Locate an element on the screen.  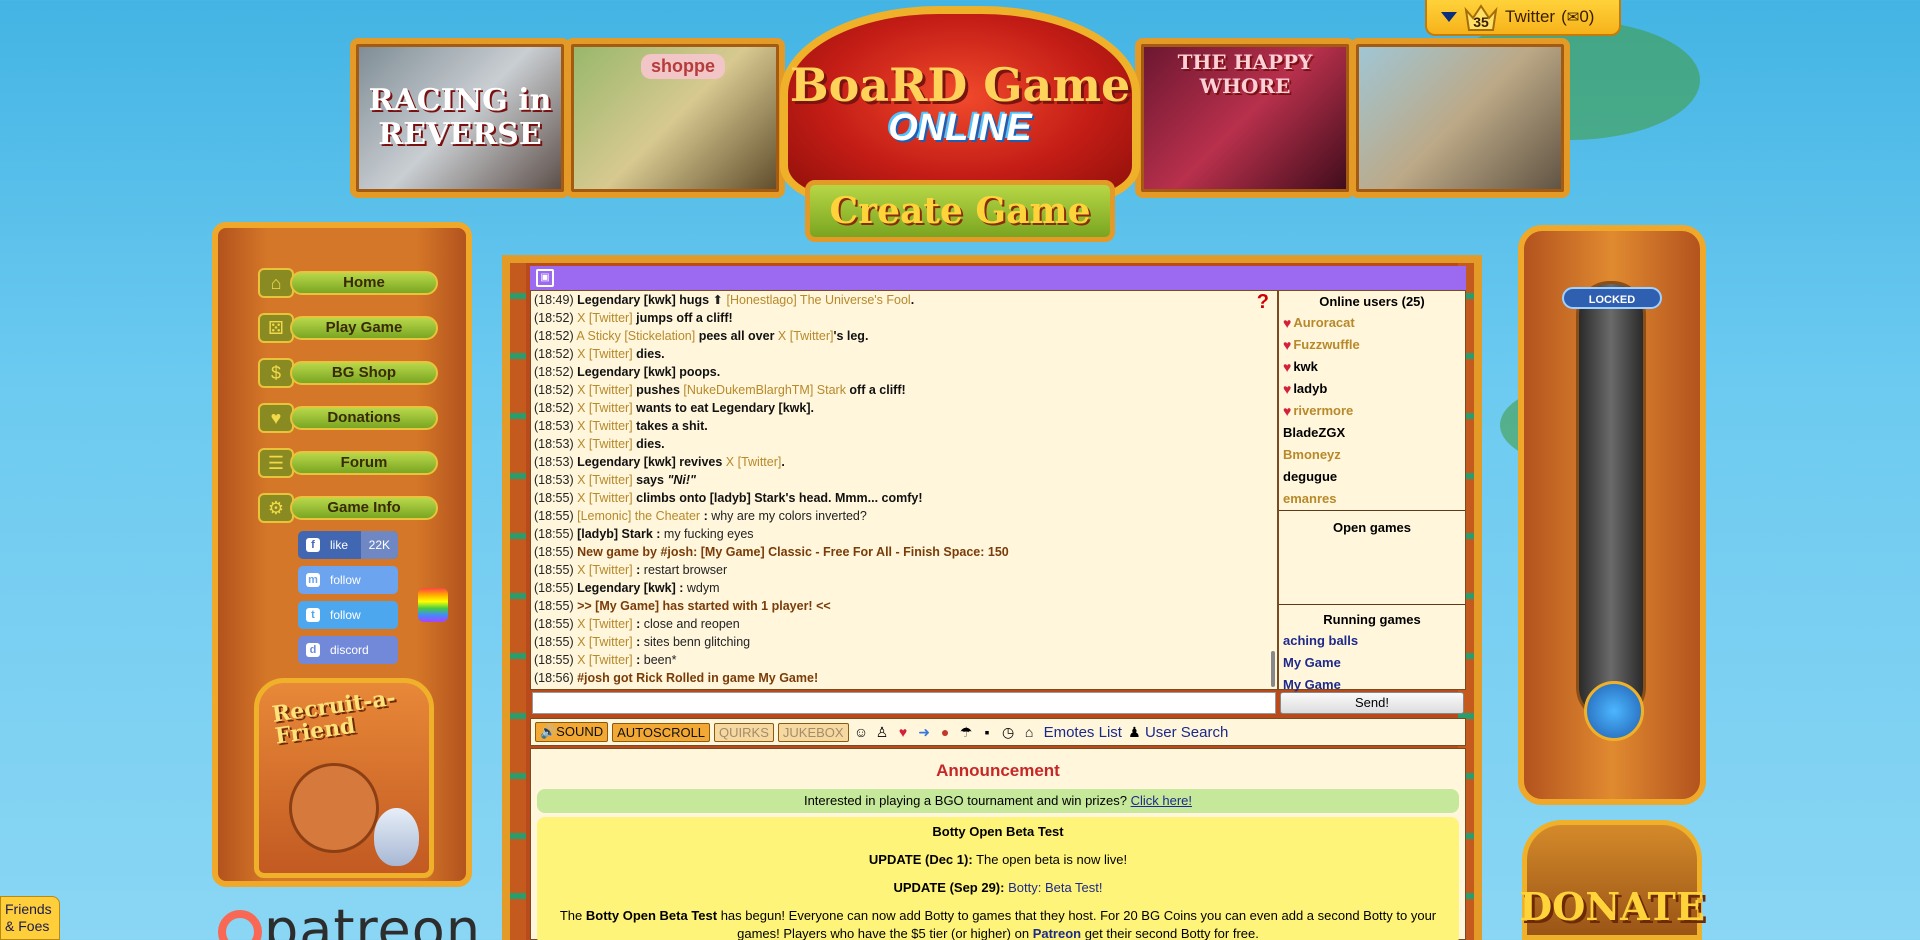
online-user: BladeZGX is located at coordinates (1372, 433).